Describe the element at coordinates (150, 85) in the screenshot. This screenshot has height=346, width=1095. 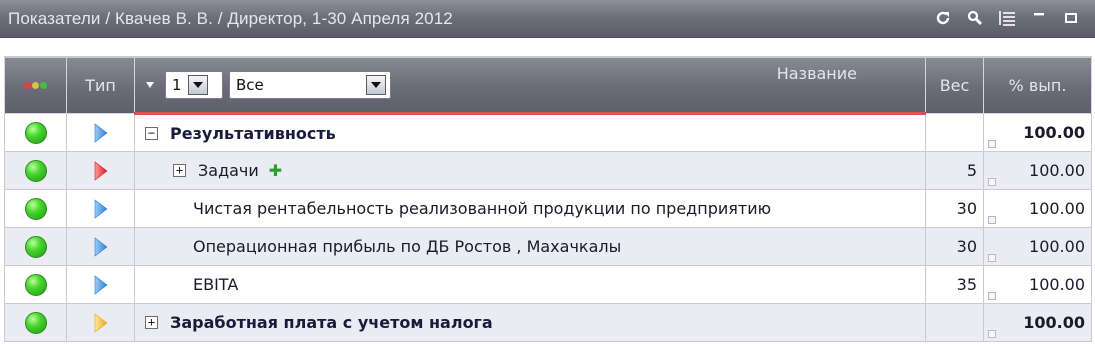
I see `collapse-all-icon` at that location.